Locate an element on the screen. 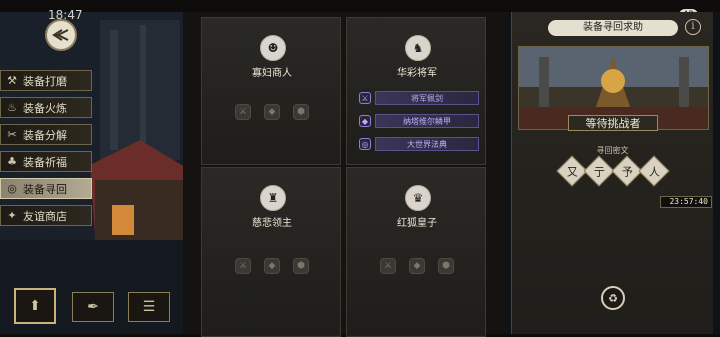 The image size is (720, 337). list-button: ☰ is located at coordinates (149, 307).